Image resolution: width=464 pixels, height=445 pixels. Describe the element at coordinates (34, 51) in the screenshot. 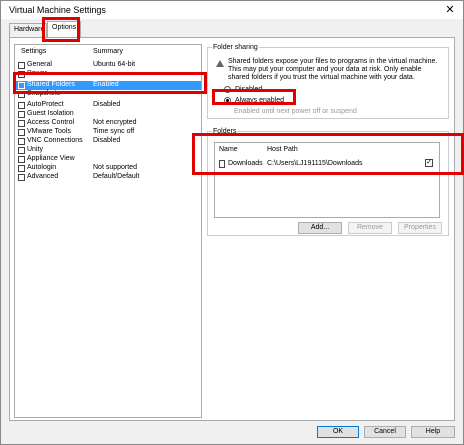

I see `column-settings: Settings` at that location.